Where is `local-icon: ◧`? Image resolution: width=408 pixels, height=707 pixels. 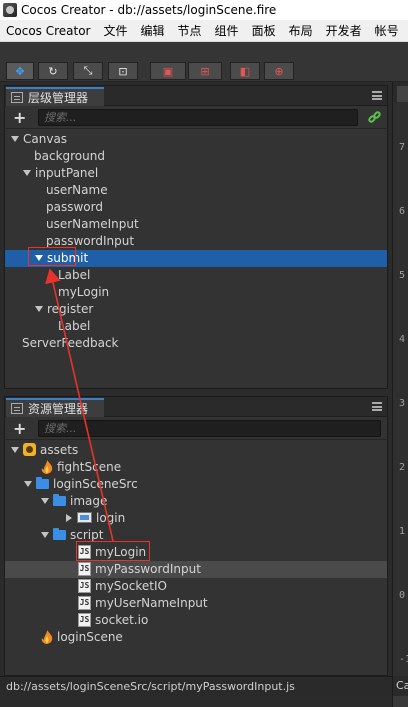 local-icon: ◧ is located at coordinates (245, 71).